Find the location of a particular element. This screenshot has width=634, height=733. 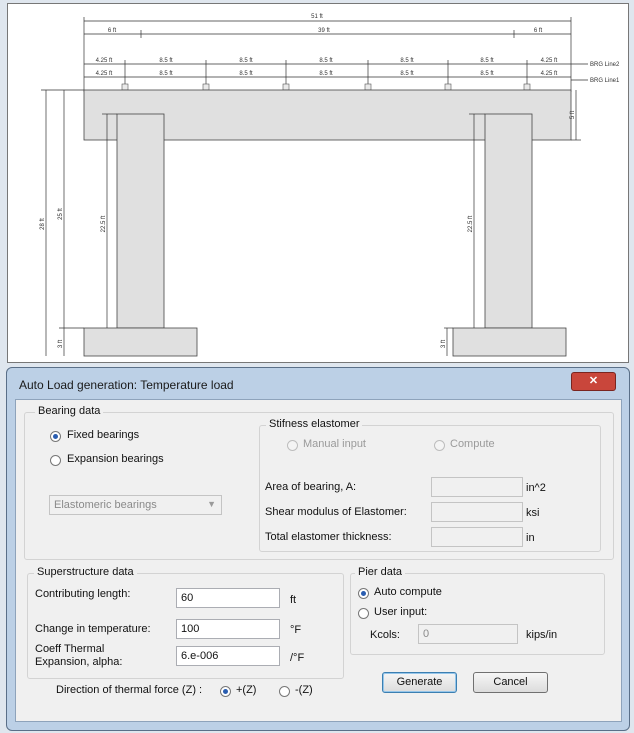

dim-column-height: 25 ft is located at coordinates (61, 214).